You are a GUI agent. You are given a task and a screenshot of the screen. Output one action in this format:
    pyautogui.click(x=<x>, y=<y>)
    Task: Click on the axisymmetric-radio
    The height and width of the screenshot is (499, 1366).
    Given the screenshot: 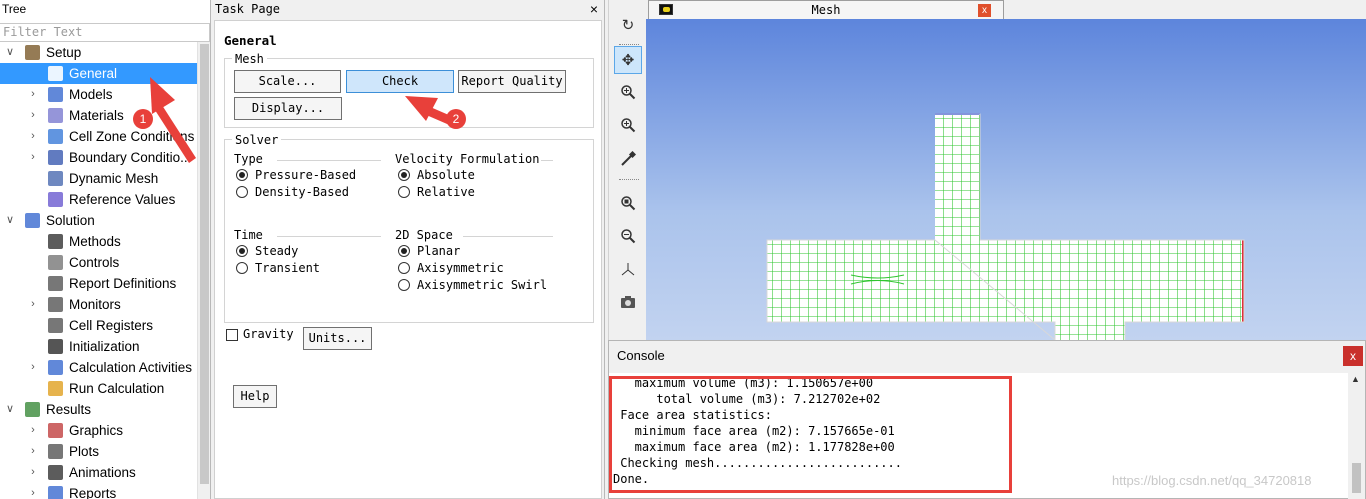 What is the action you would take?
    pyautogui.click(x=404, y=268)
    